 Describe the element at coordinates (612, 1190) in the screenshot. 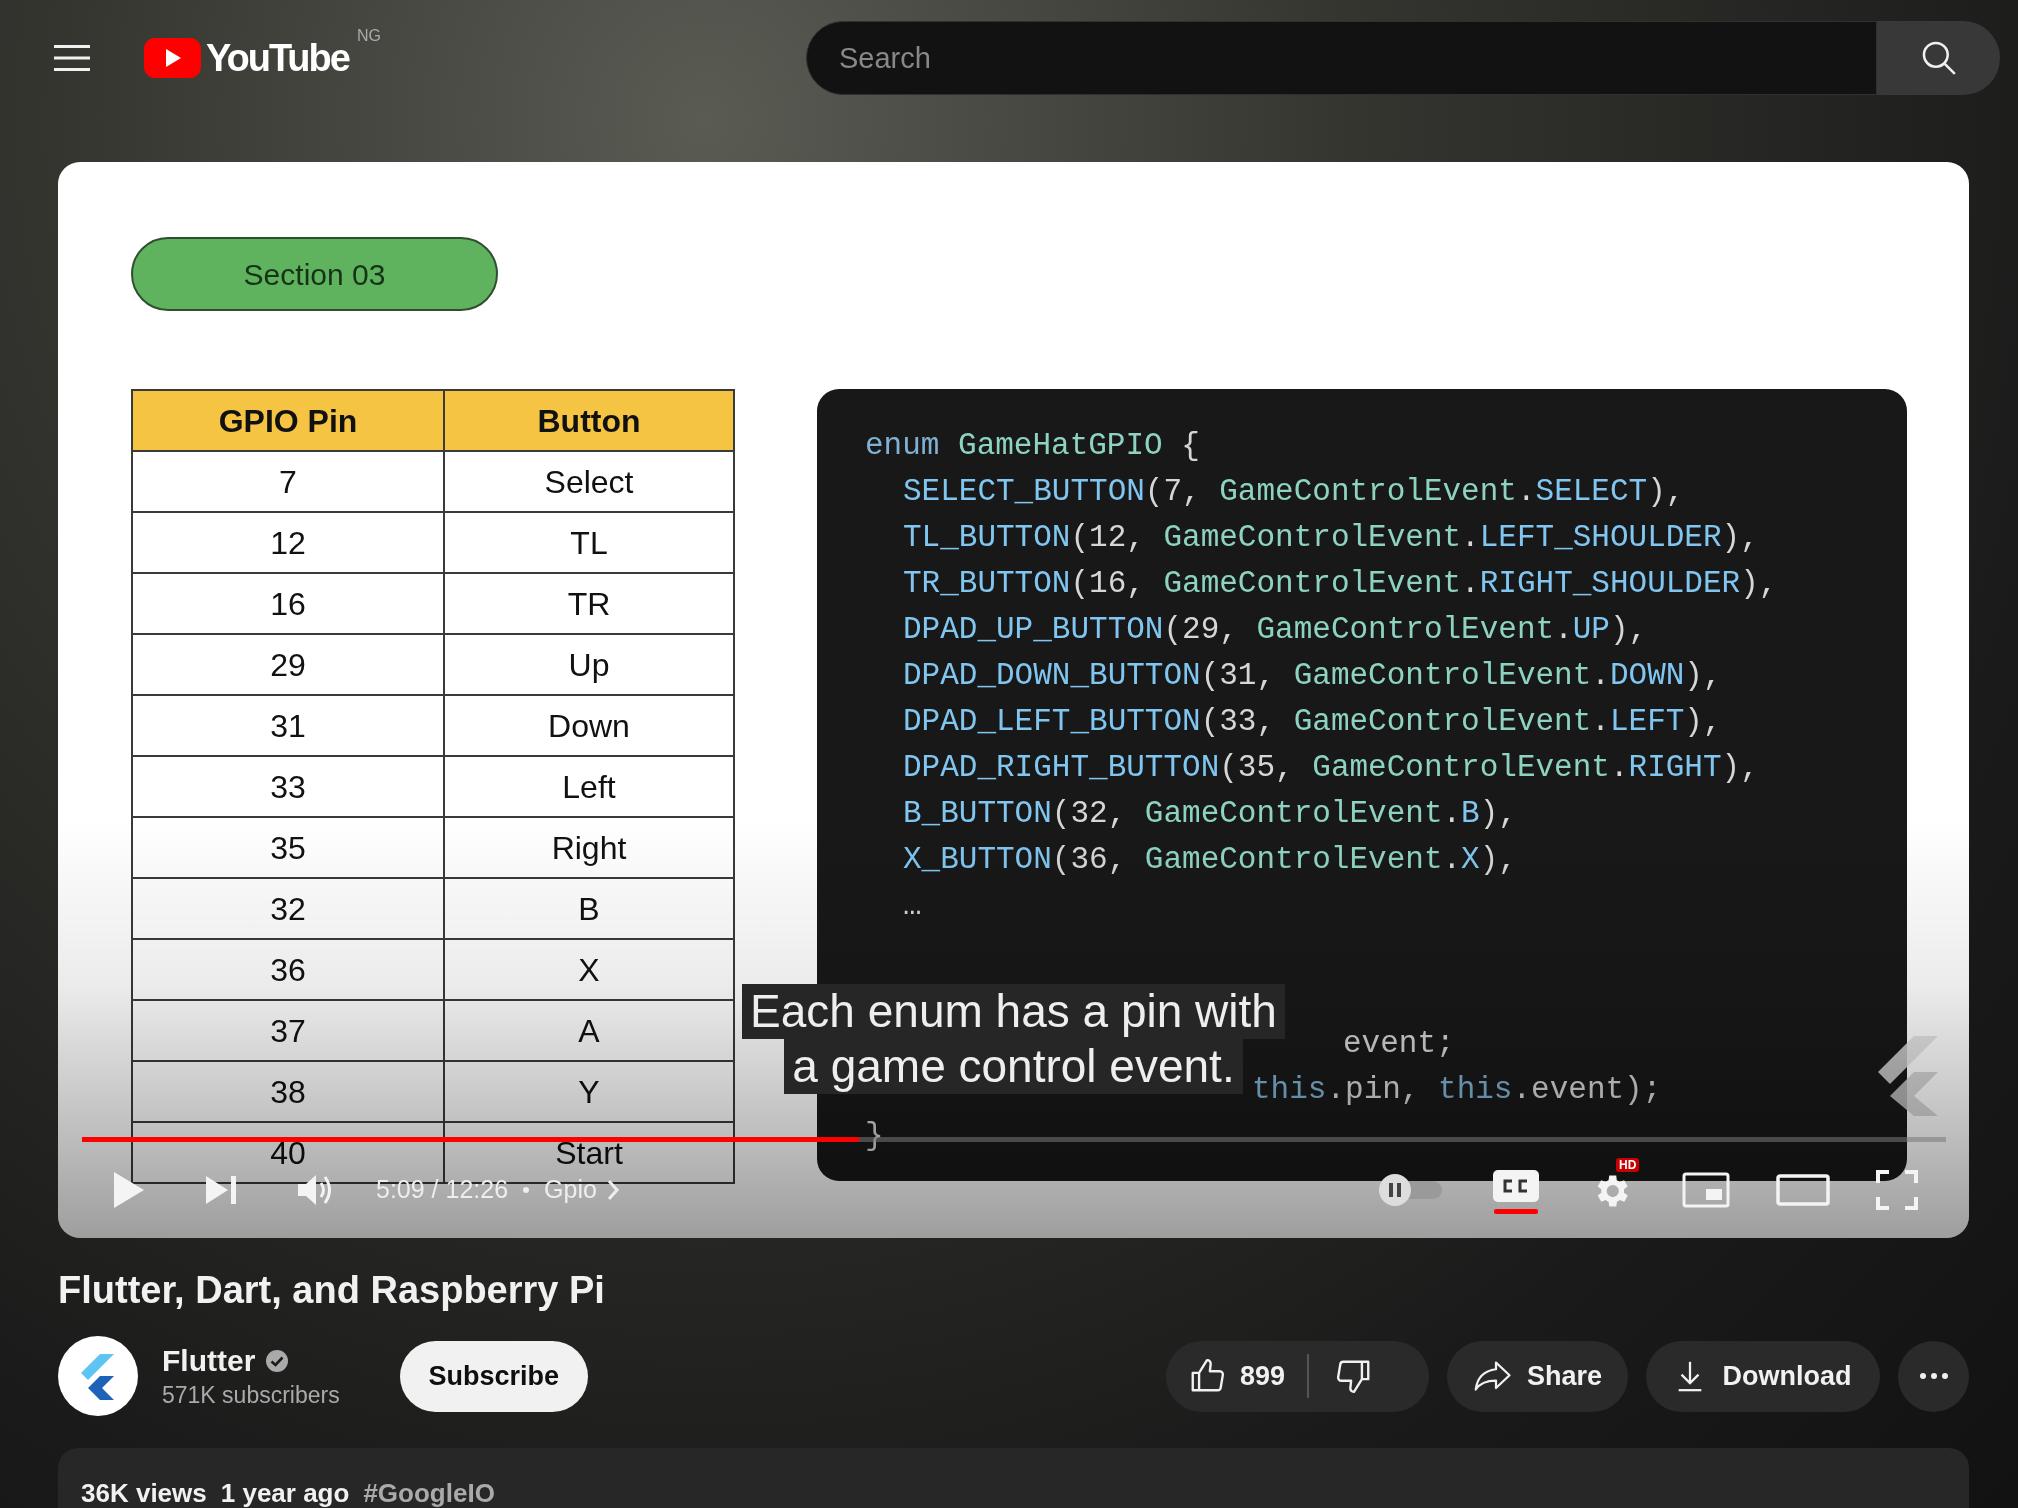

I see `chevron-right-icon` at that location.